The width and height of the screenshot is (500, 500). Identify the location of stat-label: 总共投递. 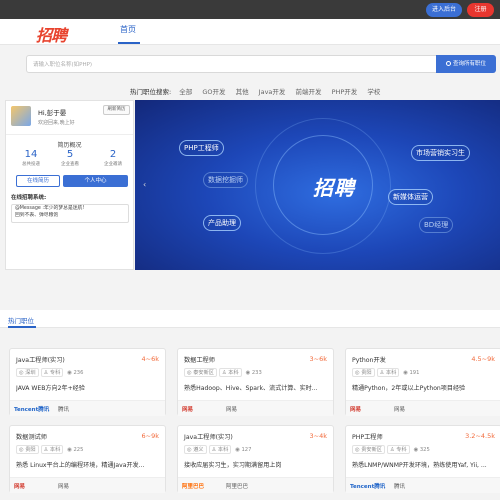
(31, 164).